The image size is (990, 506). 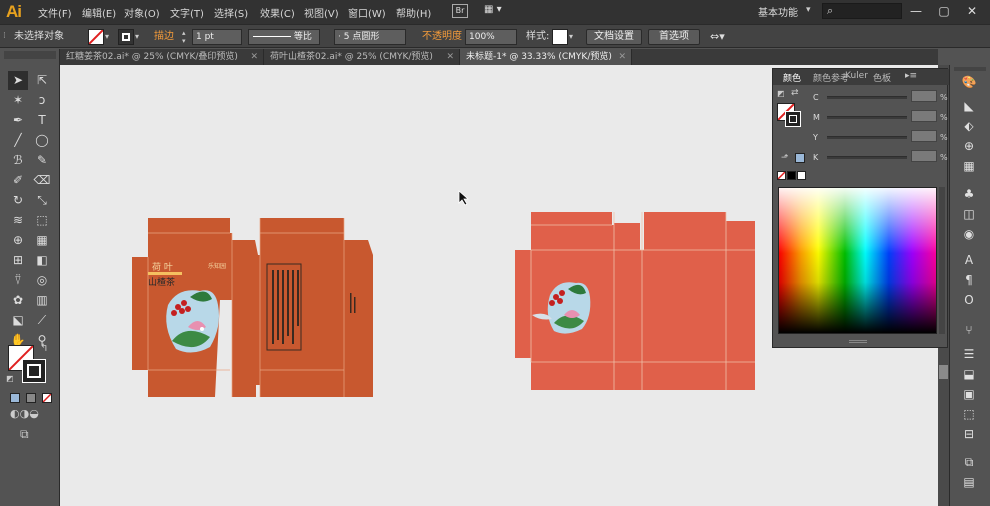 What do you see at coordinates (674, 37) in the screenshot?
I see `preferences-button: 首选项` at bounding box center [674, 37].